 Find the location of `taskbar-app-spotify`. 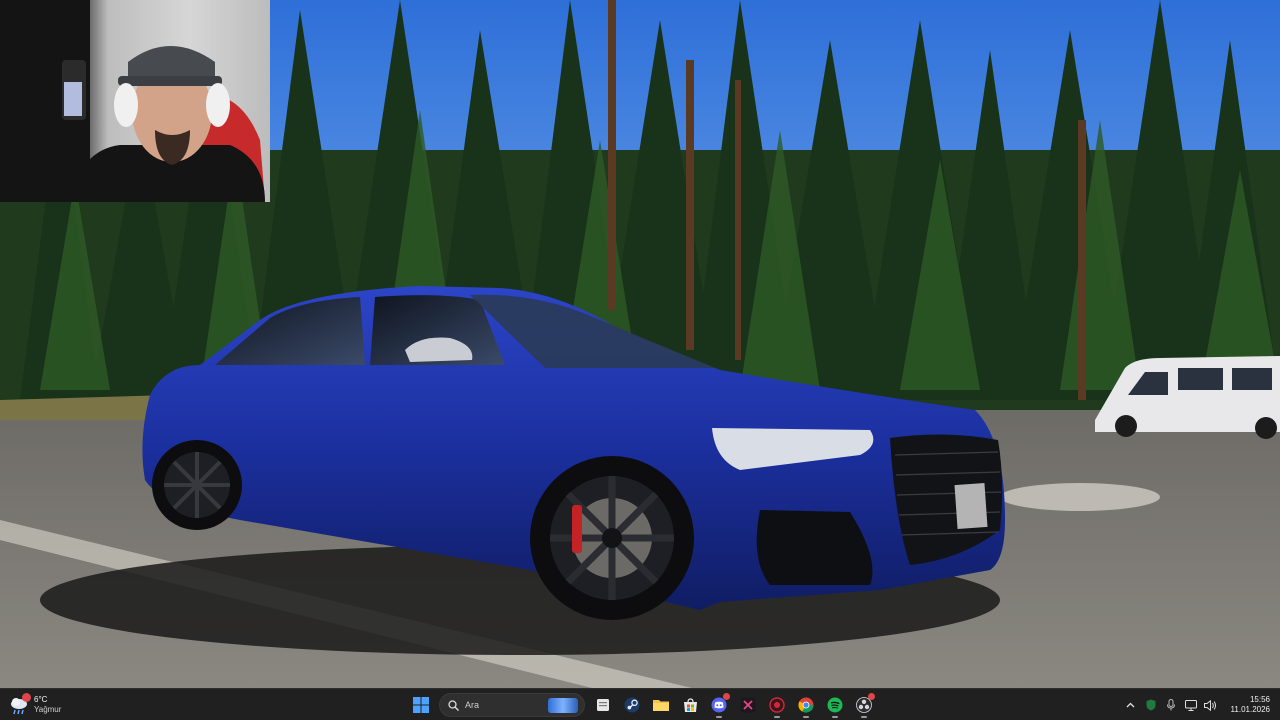

taskbar-app-spotify is located at coordinates (835, 705).